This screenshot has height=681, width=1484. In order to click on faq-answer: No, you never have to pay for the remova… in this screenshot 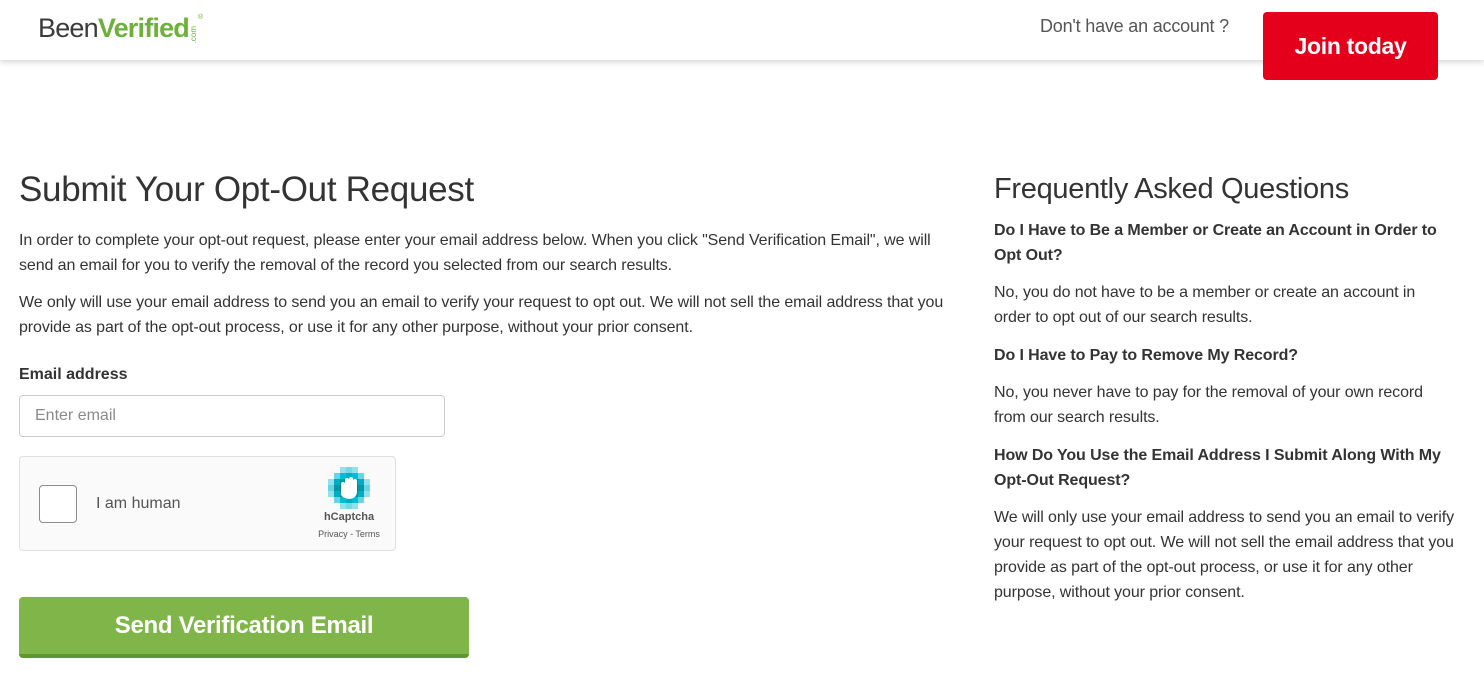, I will do `click(1208, 405)`.